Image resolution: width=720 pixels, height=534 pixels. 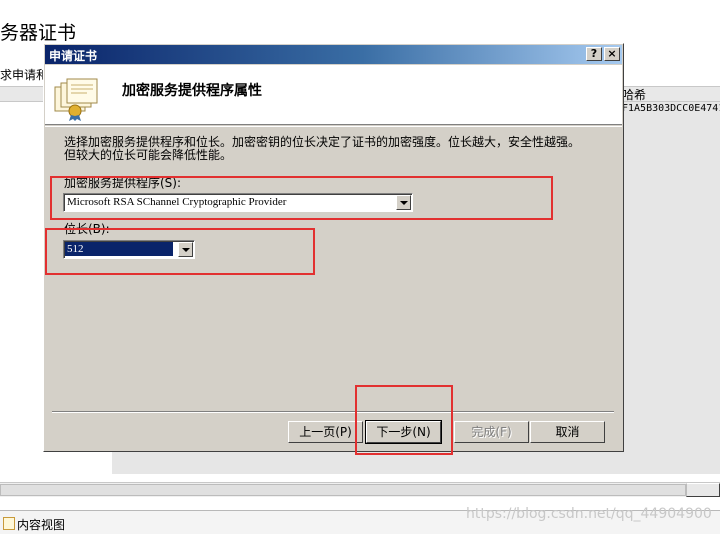 I want to click on scrollbar-right-button, so click(x=703, y=490).